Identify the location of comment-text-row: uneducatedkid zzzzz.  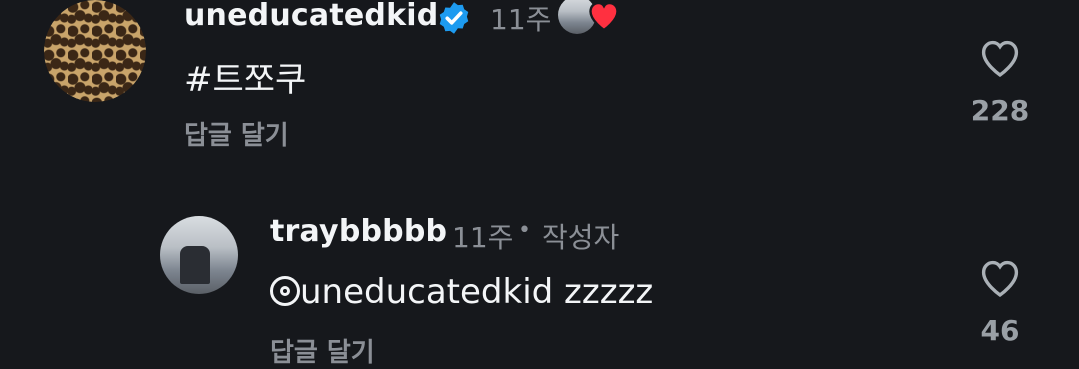
(461, 292).